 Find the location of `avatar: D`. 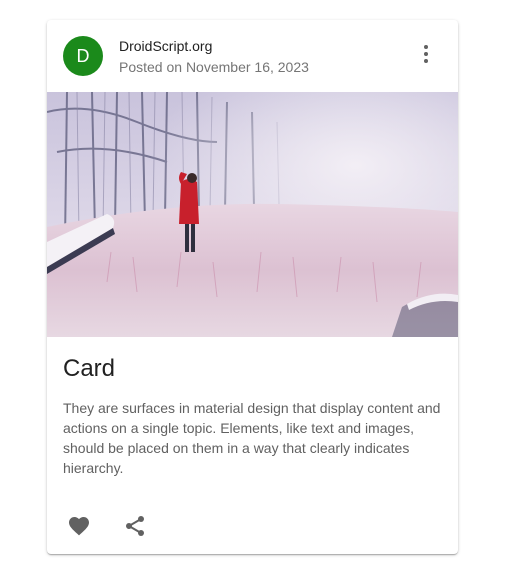

avatar: D is located at coordinates (83, 56).